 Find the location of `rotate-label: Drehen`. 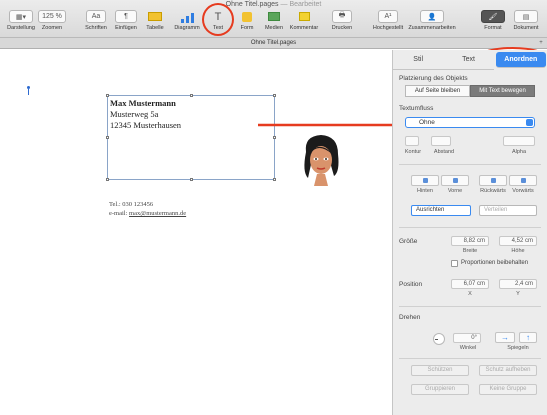

rotate-label: Drehen is located at coordinates (410, 317).